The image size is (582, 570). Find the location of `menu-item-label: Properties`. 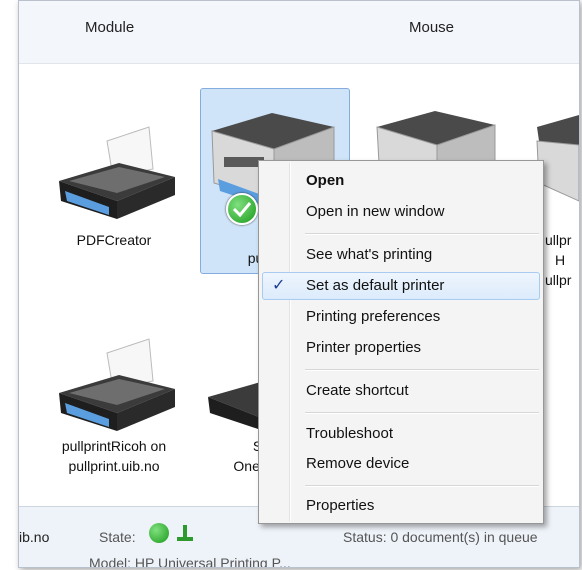

menu-item-label: Properties is located at coordinates (340, 505).